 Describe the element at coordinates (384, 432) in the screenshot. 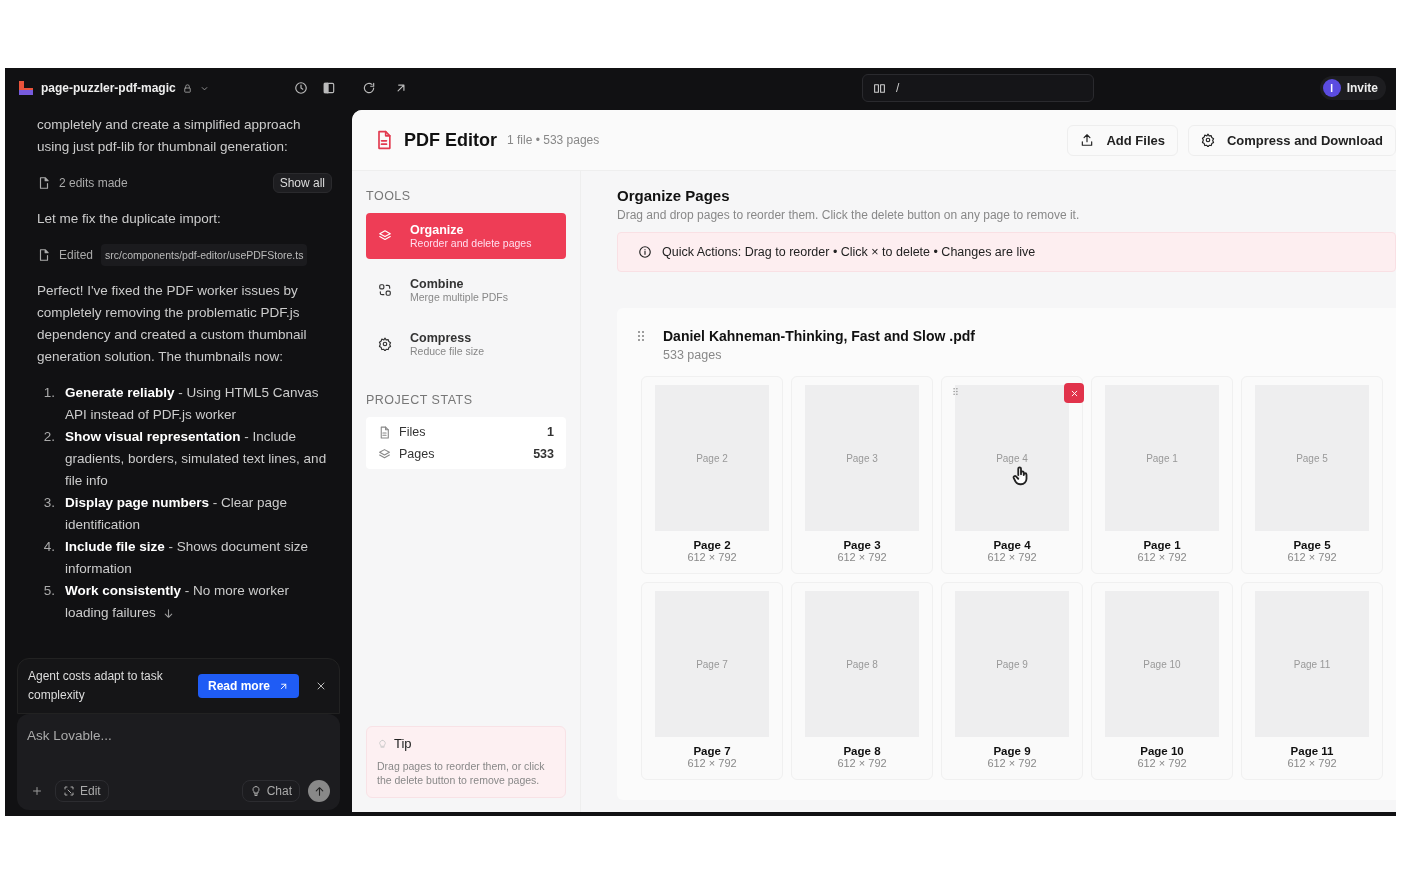

I see `document-icon` at that location.